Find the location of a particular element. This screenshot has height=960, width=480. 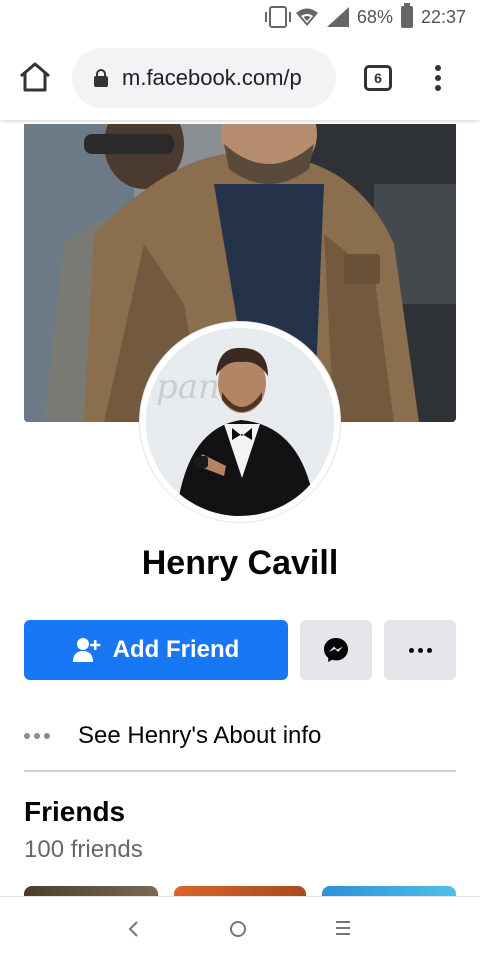

profile-picture: pano is located at coordinates (240, 422).